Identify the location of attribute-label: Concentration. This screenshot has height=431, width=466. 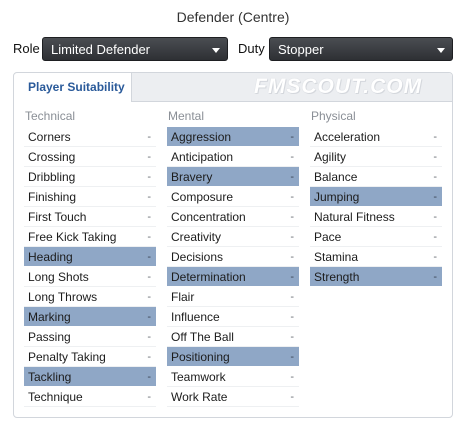
(208, 217).